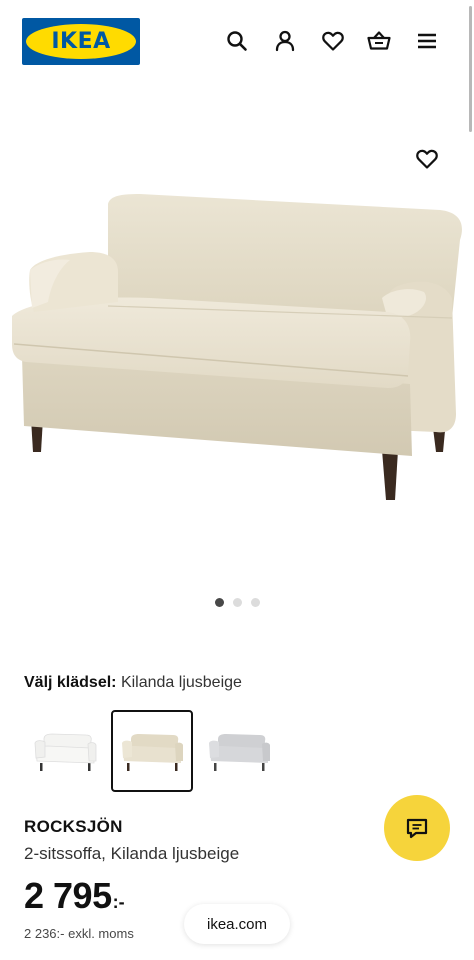 This screenshot has height=960, width=474. What do you see at coordinates (70, 682) in the screenshot?
I see `upholstery-label: Välj klädsel:` at bounding box center [70, 682].